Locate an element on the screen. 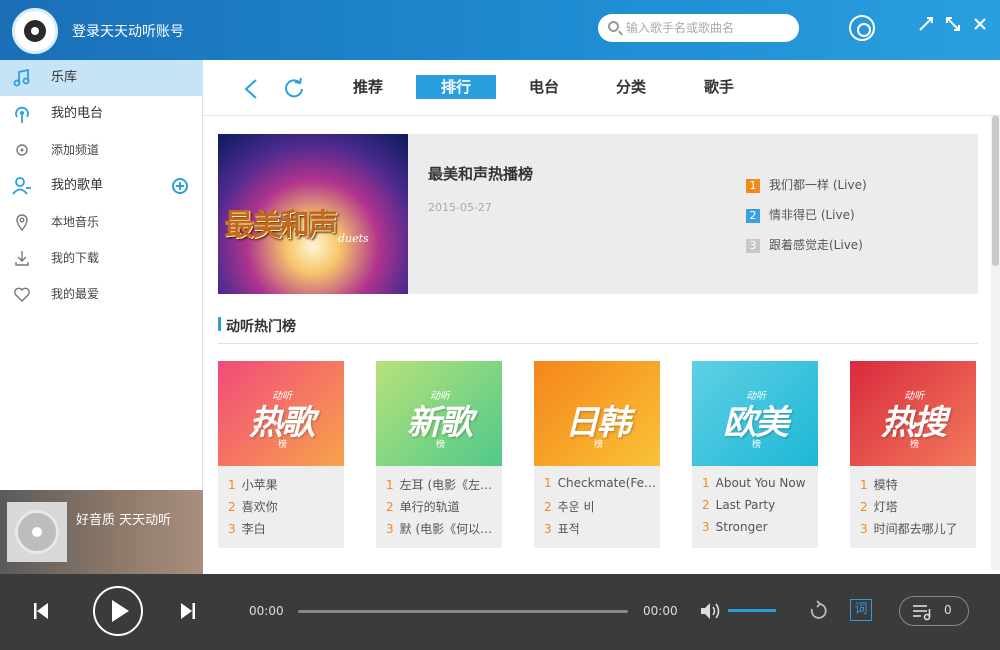  loop-icon is located at coordinates (819, 611).